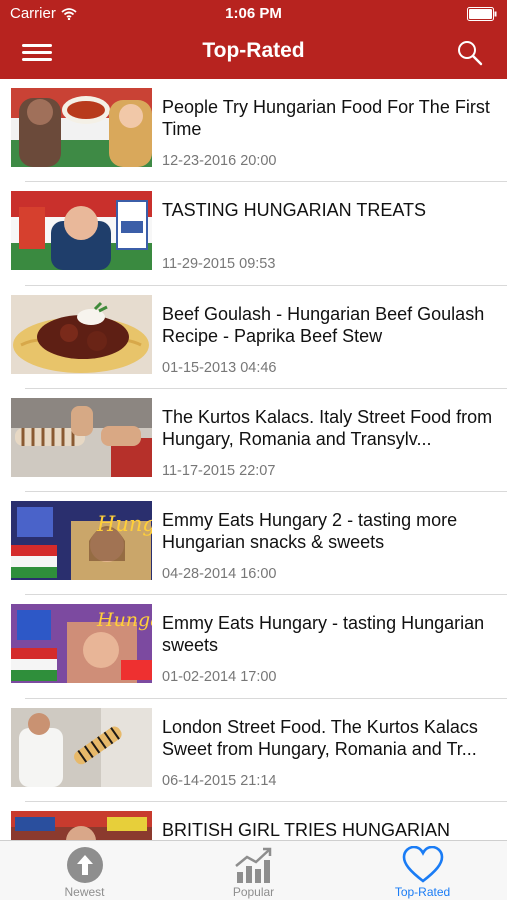 Image resolution: width=507 pixels, height=900 pixels. Describe the element at coordinates (219, 780) in the screenshot. I see `video-date: 06-14-2015 21:14` at that location.